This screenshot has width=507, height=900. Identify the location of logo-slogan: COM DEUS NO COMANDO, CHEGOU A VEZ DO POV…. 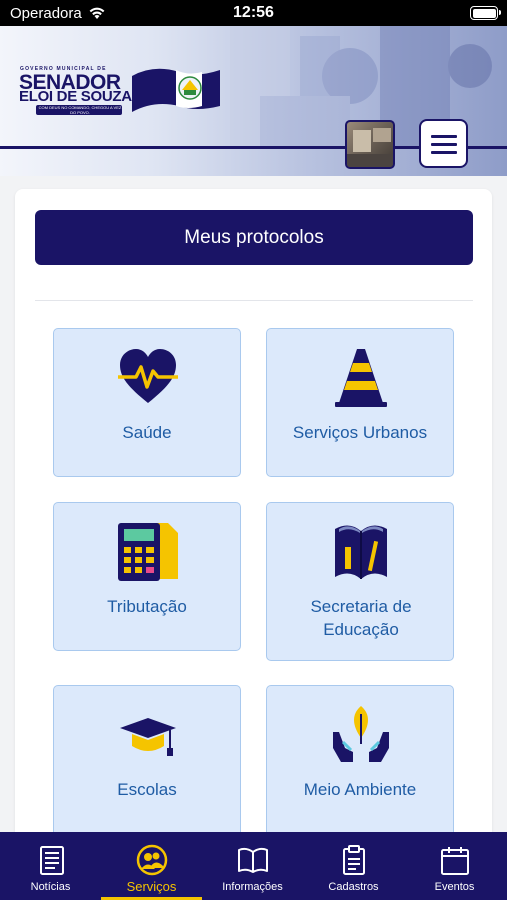
(80, 110).